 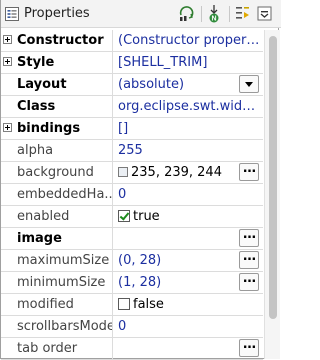 I want to click on property-row: Class org.eclipse.swt.widgets.Shell, so click(x=132, y=107).